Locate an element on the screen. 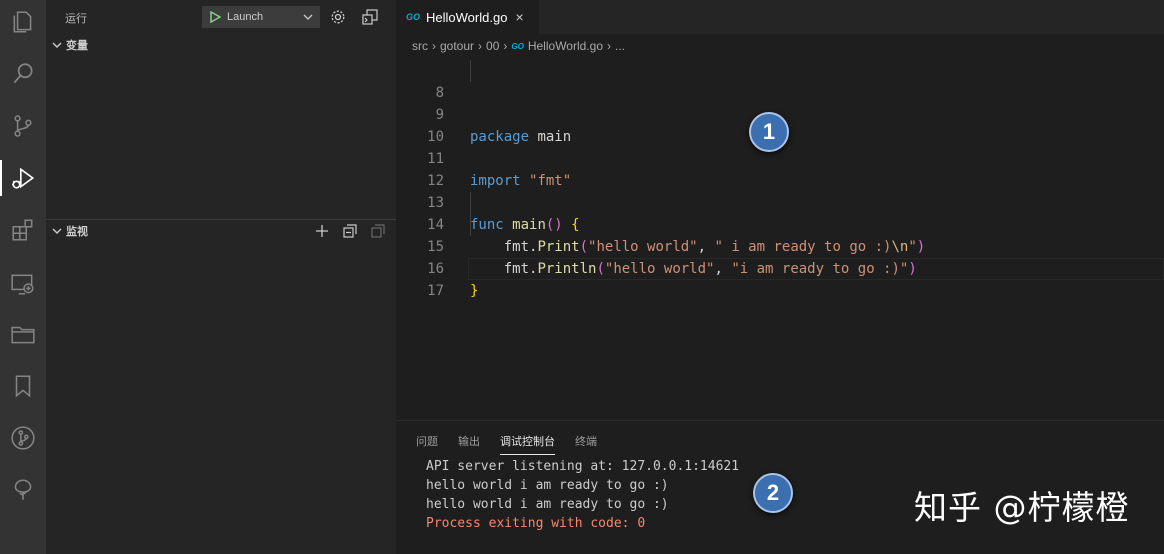 The height and width of the screenshot is (554, 1164). tab-debug-console: 调试控制台 is located at coordinates (527, 444).